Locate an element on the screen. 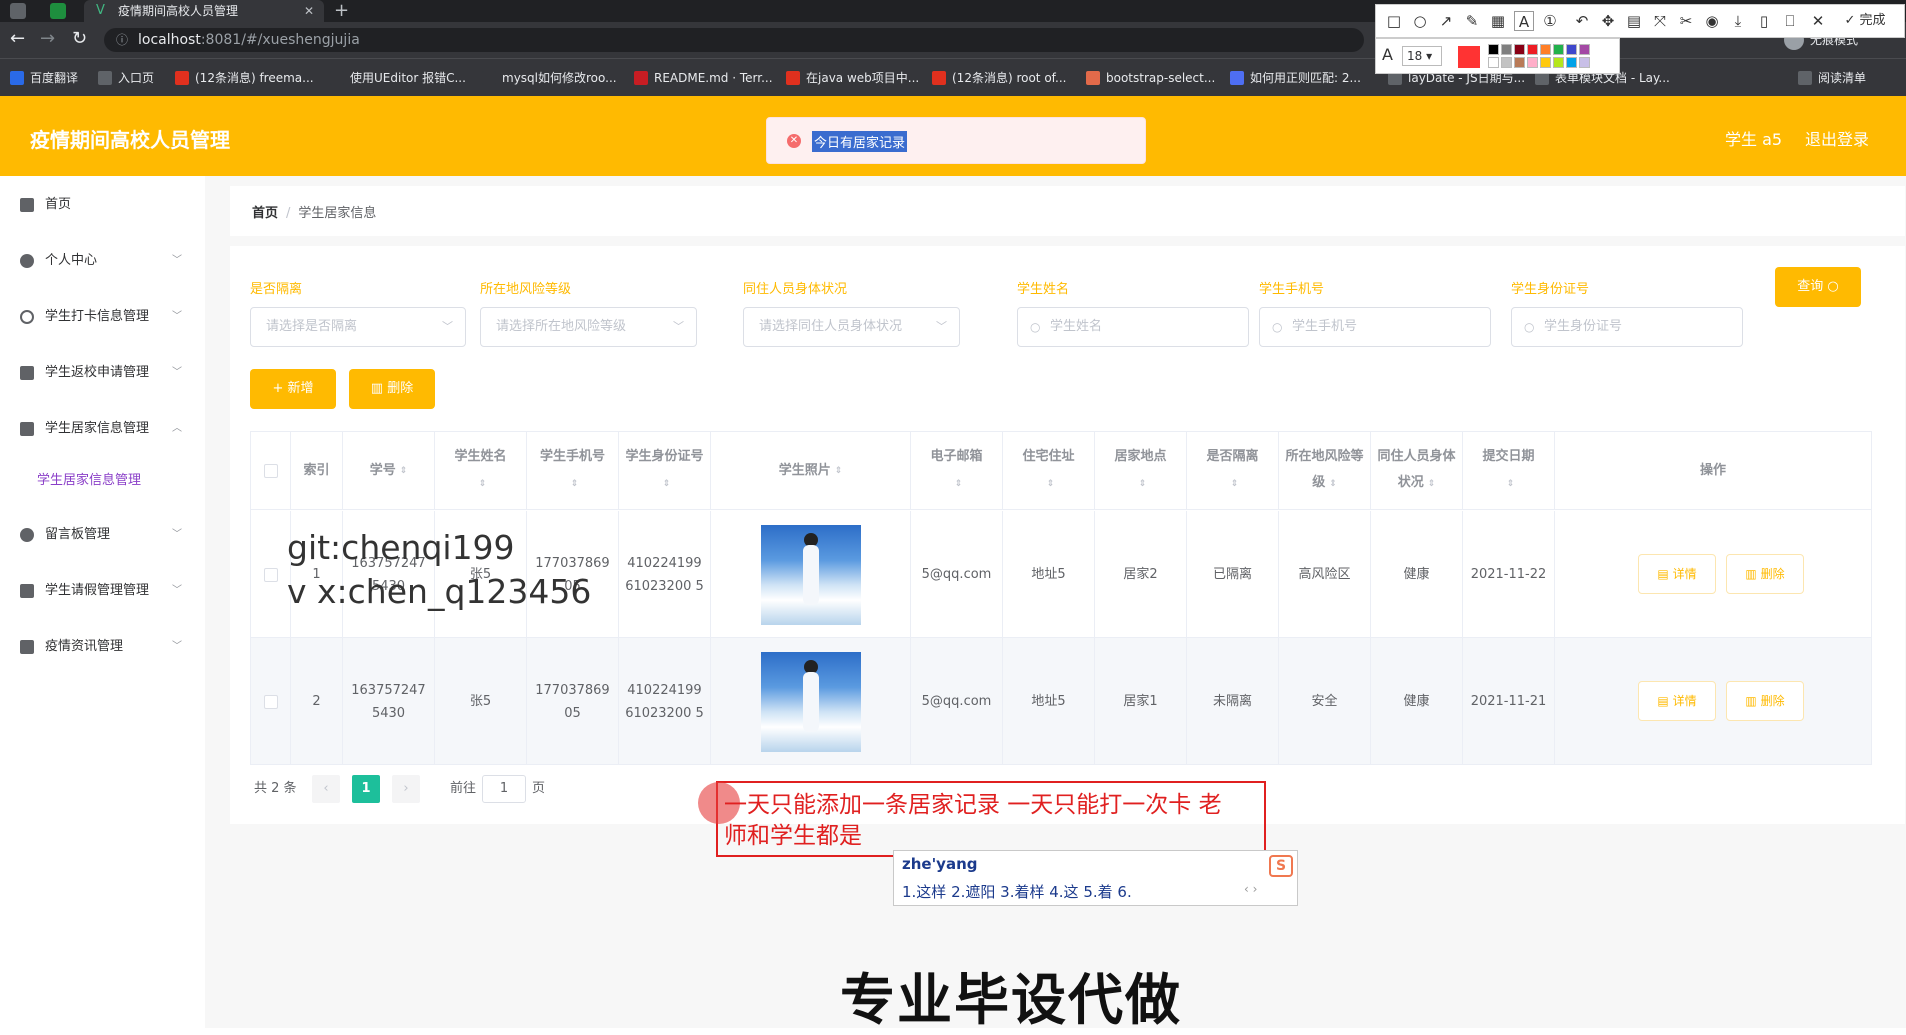 Image resolution: width=1906 pixels, height=1035 pixels. sidebar-item-return: 学生返校申请管理 ﹀ is located at coordinates (102, 373).